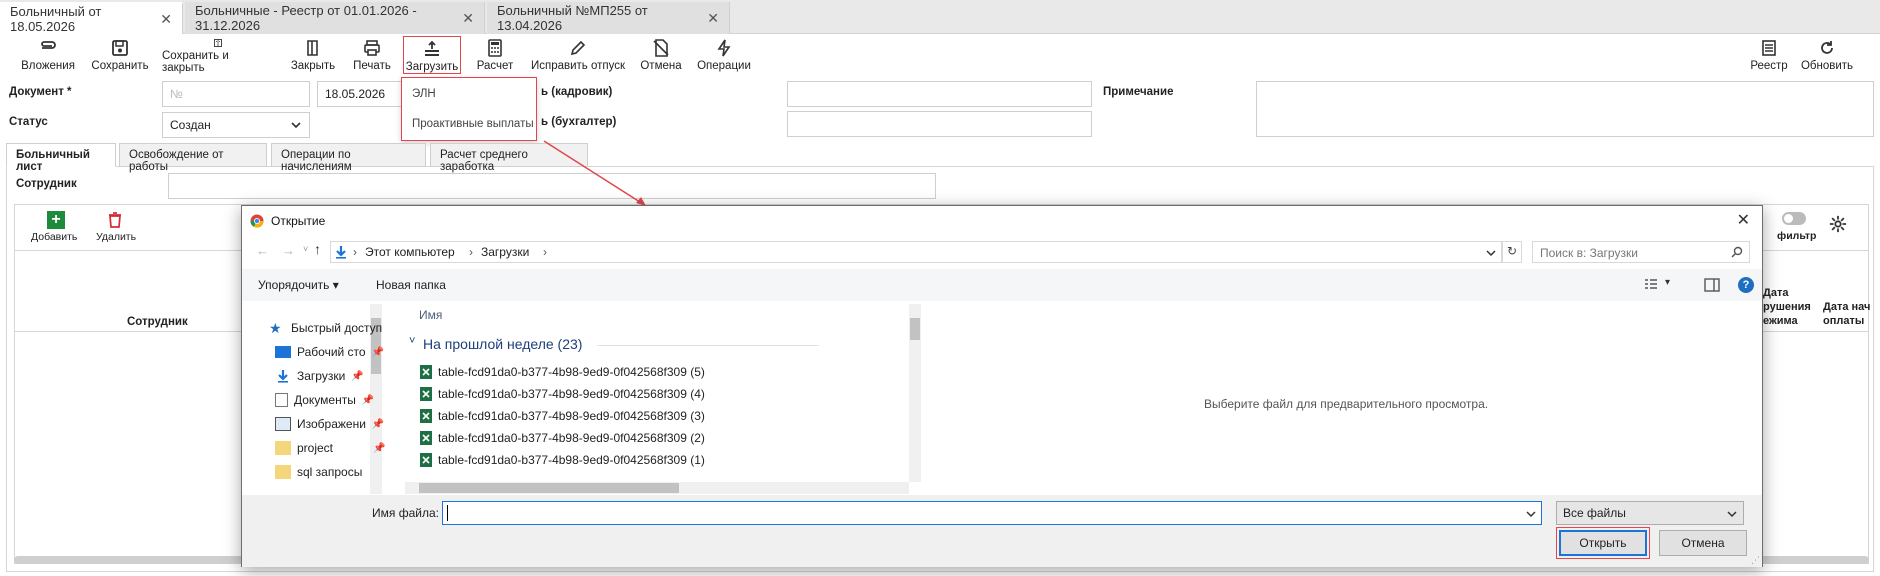 The image size is (1880, 576). What do you see at coordinates (1712, 285) in the screenshot?
I see `preview-pane-icon` at bounding box center [1712, 285].